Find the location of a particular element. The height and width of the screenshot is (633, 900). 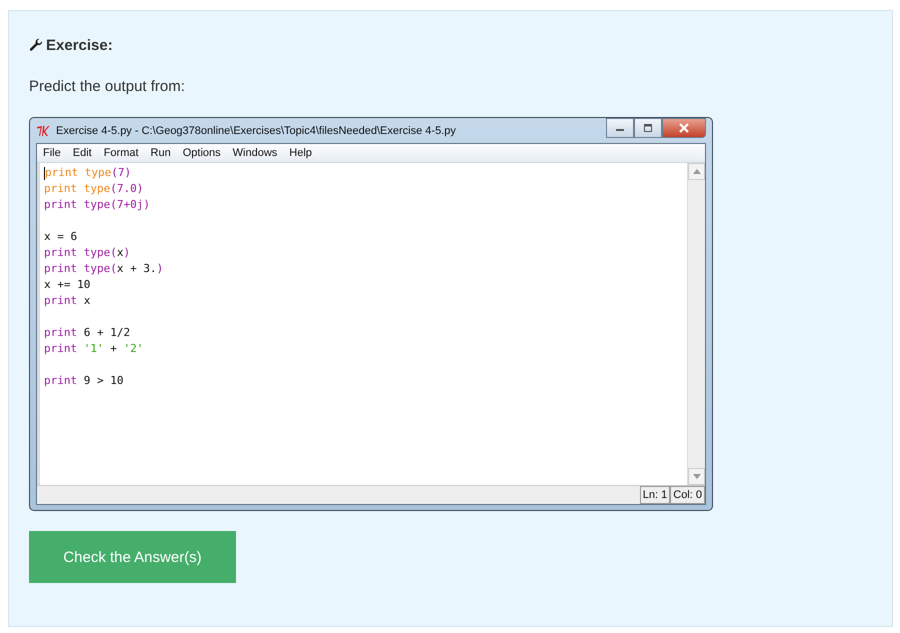

code-line: print type(7) is located at coordinates (88, 173).